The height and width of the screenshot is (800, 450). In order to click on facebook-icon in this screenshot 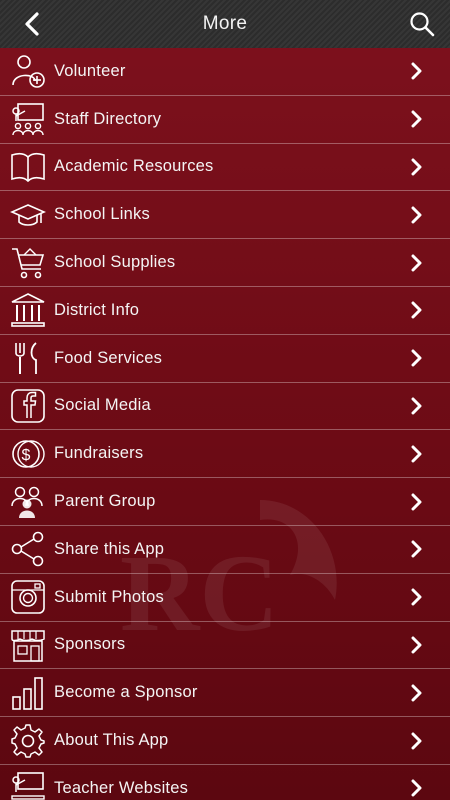, I will do `click(27, 405)`.